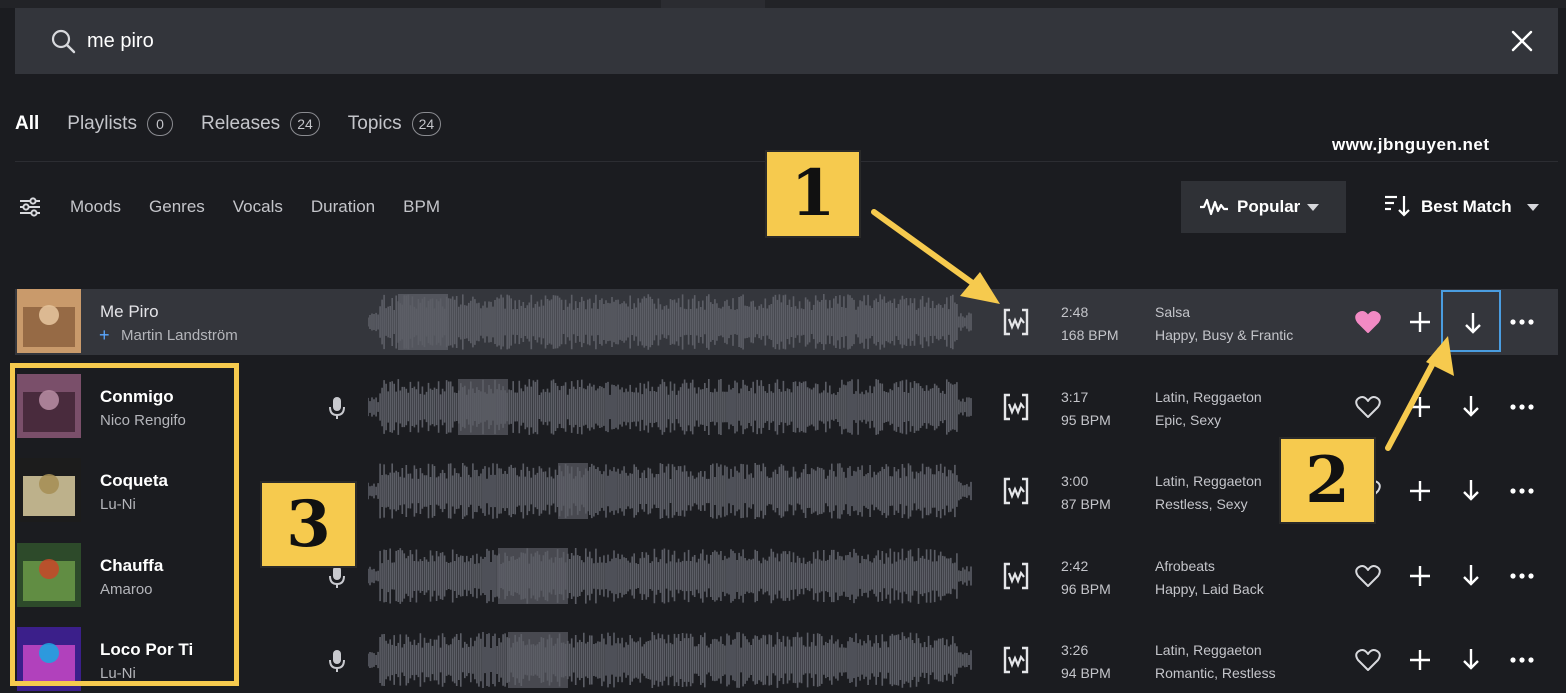 The width and height of the screenshot is (1566, 693). What do you see at coordinates (102, 123) in the screenshot?
I see `tab-label: Playlists` at bounding box center [102, 123].